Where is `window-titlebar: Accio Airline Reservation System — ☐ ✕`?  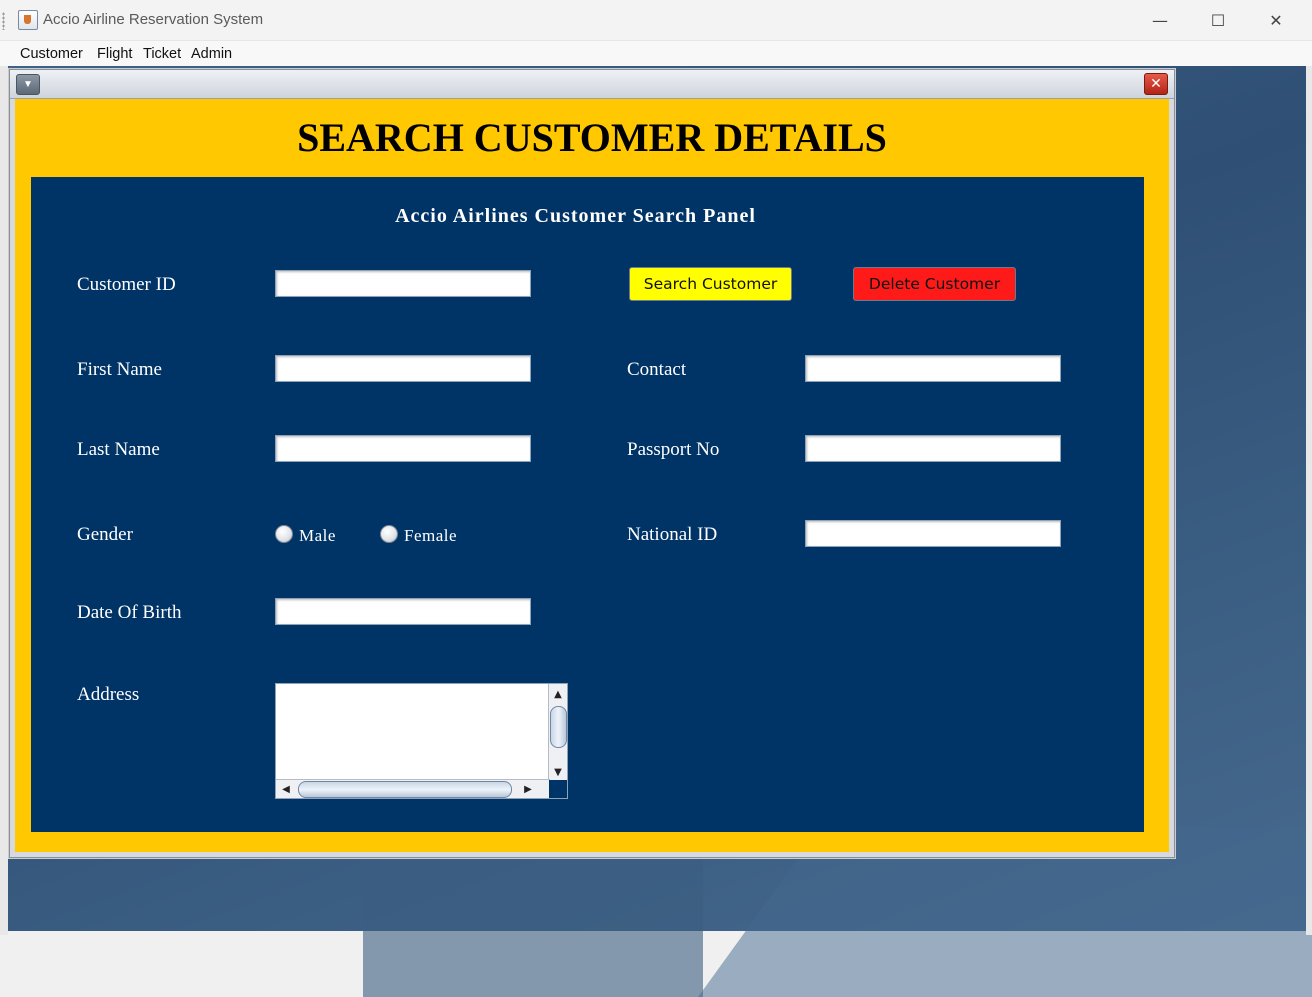
window-titlebar: Accio Airline Reservation System — ☐ ✕ is located at coordinates (656, 20).